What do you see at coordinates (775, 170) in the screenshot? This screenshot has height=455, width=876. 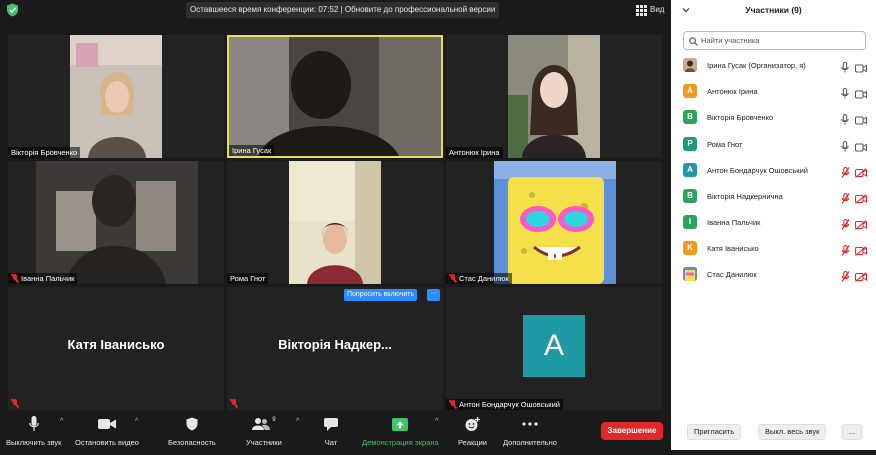 I see `participant-row: A Антон Бондарчук Ошовський` at bounding box center [775, 170].